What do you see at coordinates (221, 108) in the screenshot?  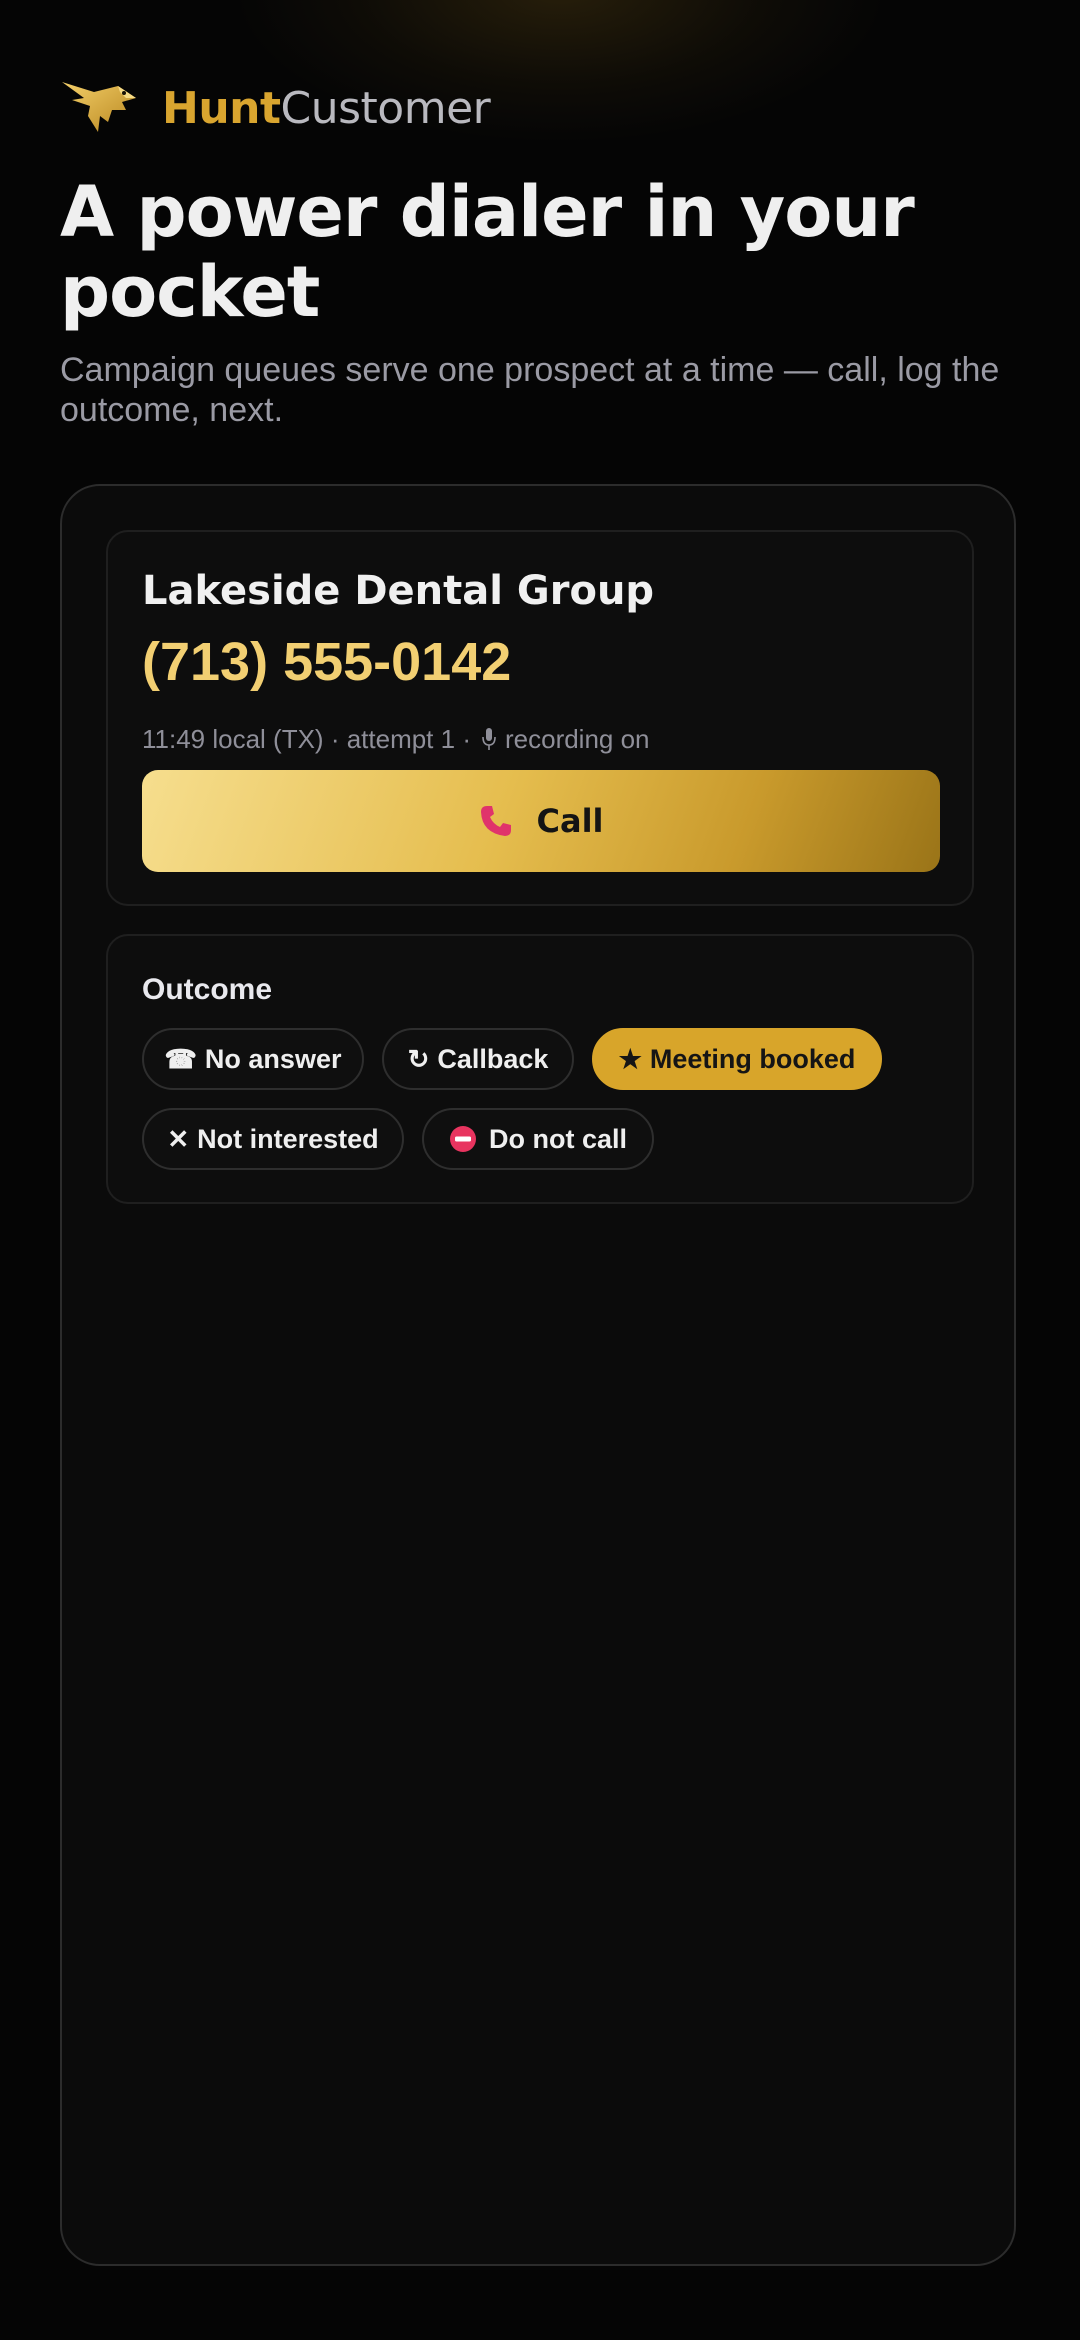 I see `brand-name-hunt: Hunt` at bounding box center [221, 108].